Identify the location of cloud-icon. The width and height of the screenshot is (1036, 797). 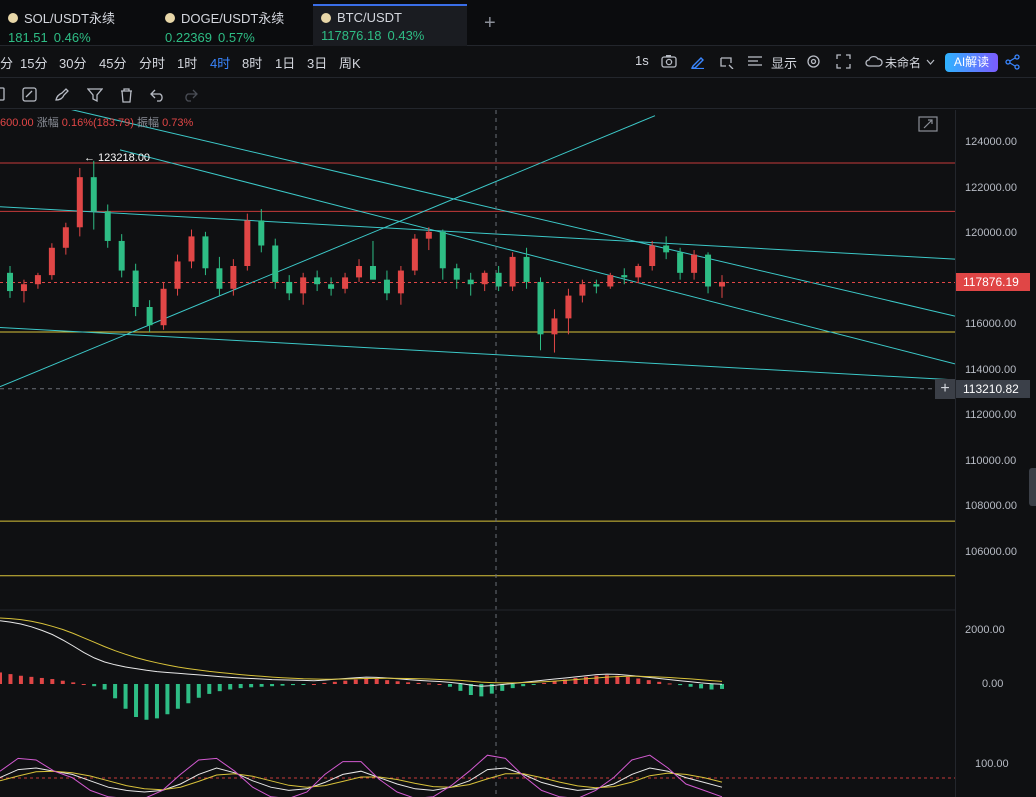
(874, 61).